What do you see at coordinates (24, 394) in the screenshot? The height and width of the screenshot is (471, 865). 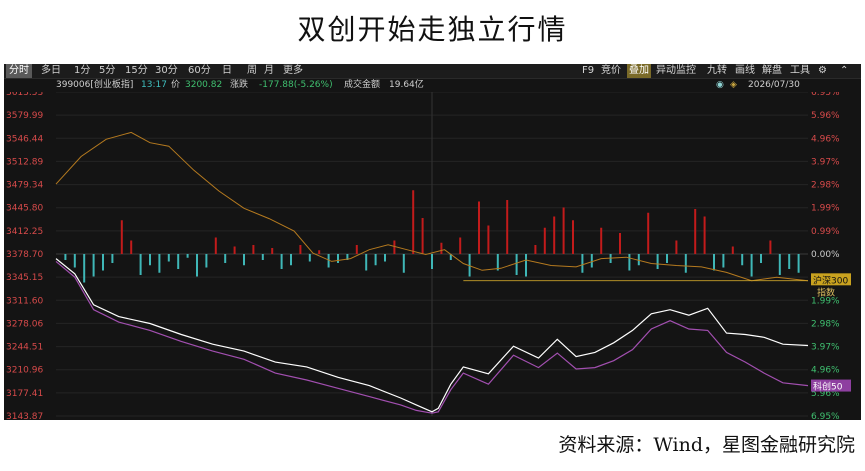 I see `left-tick-label: 3177.41` at bounding box center [24, 394].